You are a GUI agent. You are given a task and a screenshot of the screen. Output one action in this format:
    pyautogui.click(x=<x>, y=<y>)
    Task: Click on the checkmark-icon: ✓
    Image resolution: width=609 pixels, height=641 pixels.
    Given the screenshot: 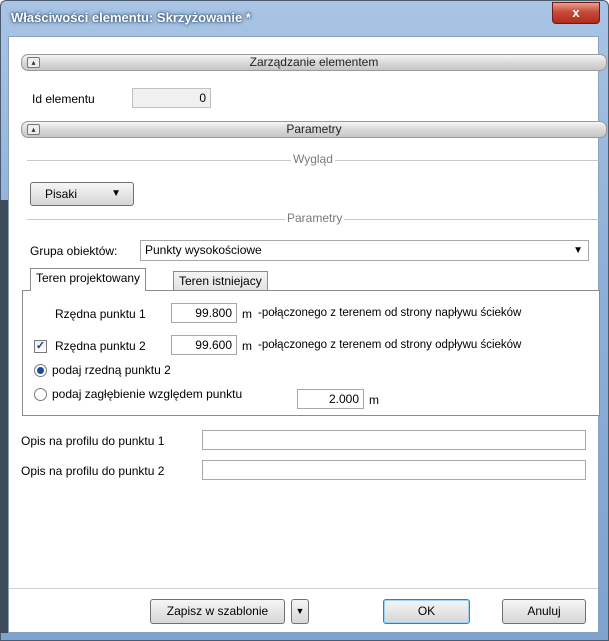 What is the action you would take?
    pyautogui.click(x=40, y=346)
    